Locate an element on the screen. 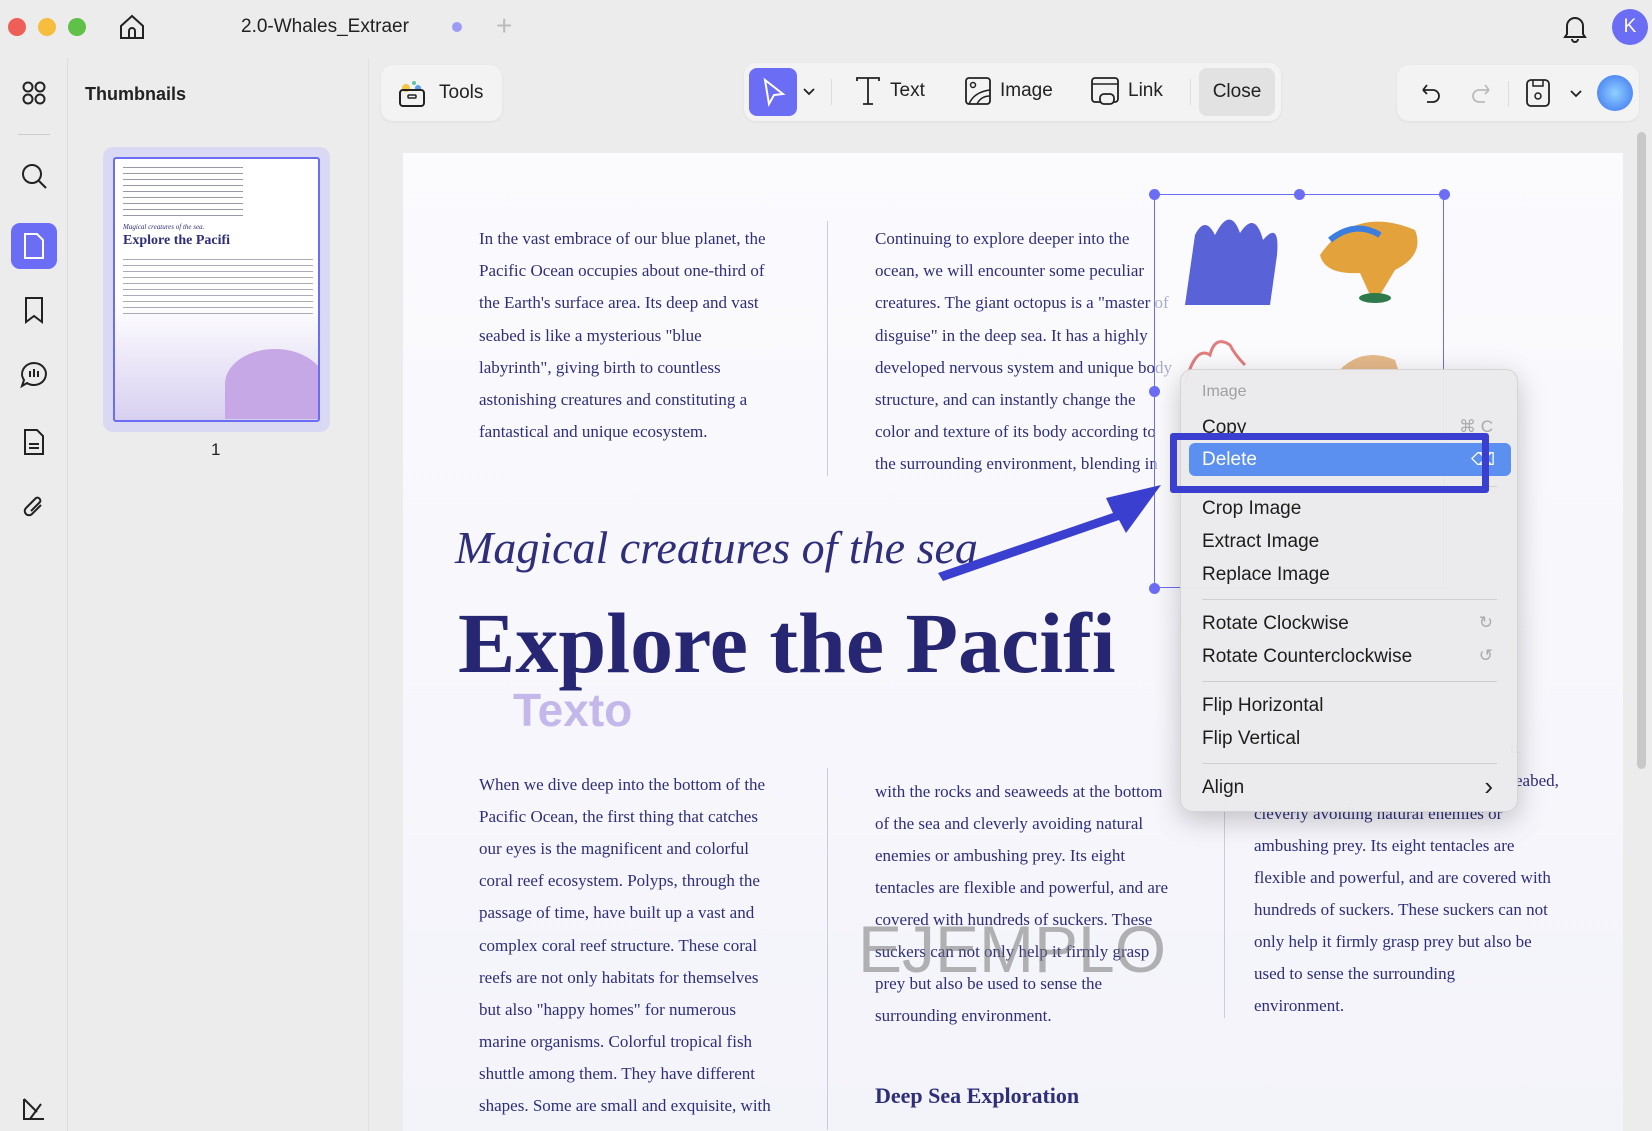 The width and height of the screenshot is (1652, 1131). link-tool-button: Link is located at coordinates (1126, 91).